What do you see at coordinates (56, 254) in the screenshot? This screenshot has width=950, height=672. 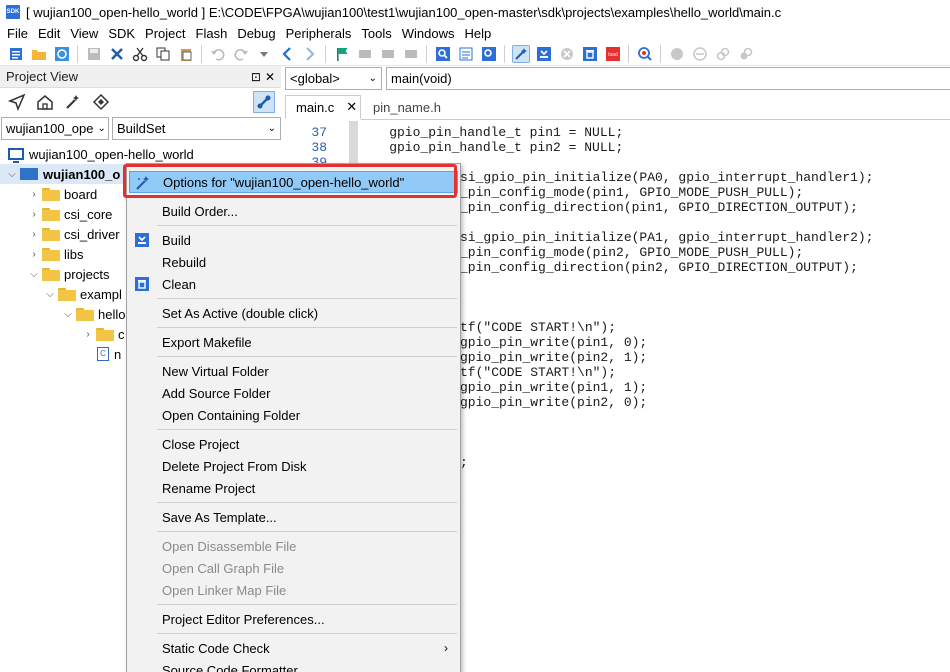 I see `tree-item-libs: › libs` at bounding box center [56, 254].